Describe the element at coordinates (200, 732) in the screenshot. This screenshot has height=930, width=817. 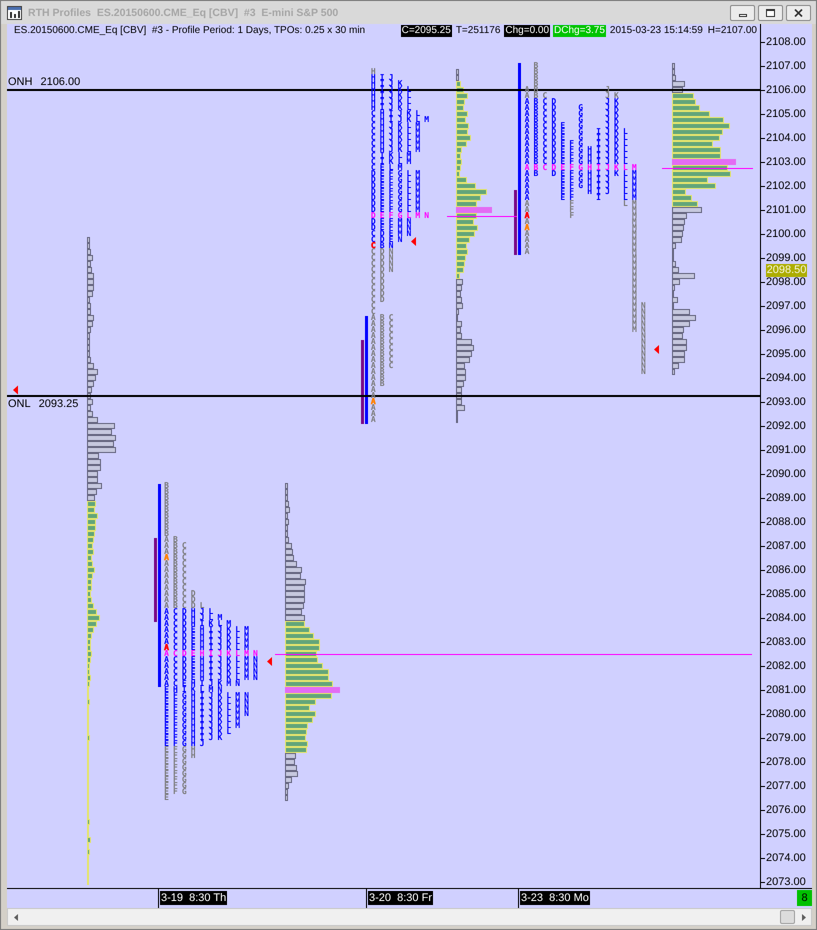
I see `tpo-letters: EFGHIJKL` at that location.